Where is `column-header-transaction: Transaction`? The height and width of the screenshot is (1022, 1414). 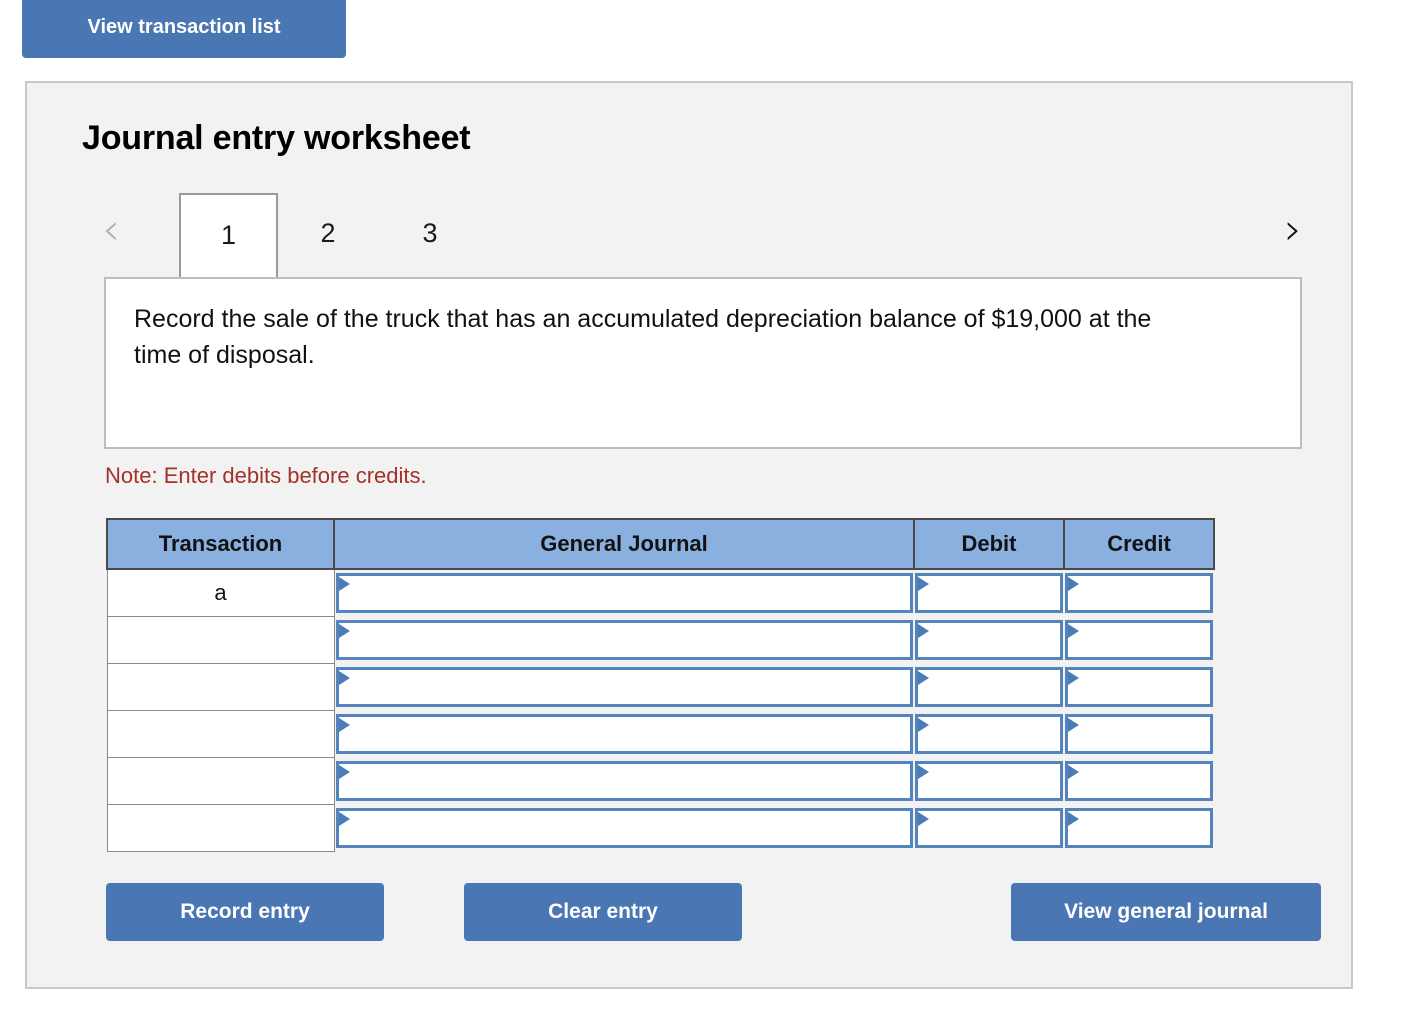
column-header-transaction: Transaction is located at coordinates (220, 544).